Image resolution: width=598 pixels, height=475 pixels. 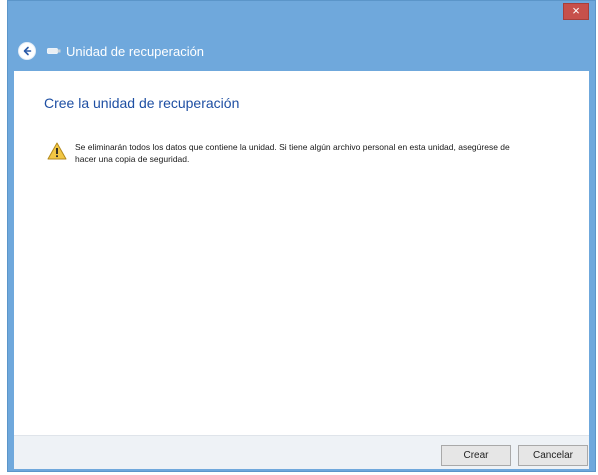 What do you see at coordinates (301, 16) in the screenshot?
I see `title-bar: ×` at bounding box center [301, 16].